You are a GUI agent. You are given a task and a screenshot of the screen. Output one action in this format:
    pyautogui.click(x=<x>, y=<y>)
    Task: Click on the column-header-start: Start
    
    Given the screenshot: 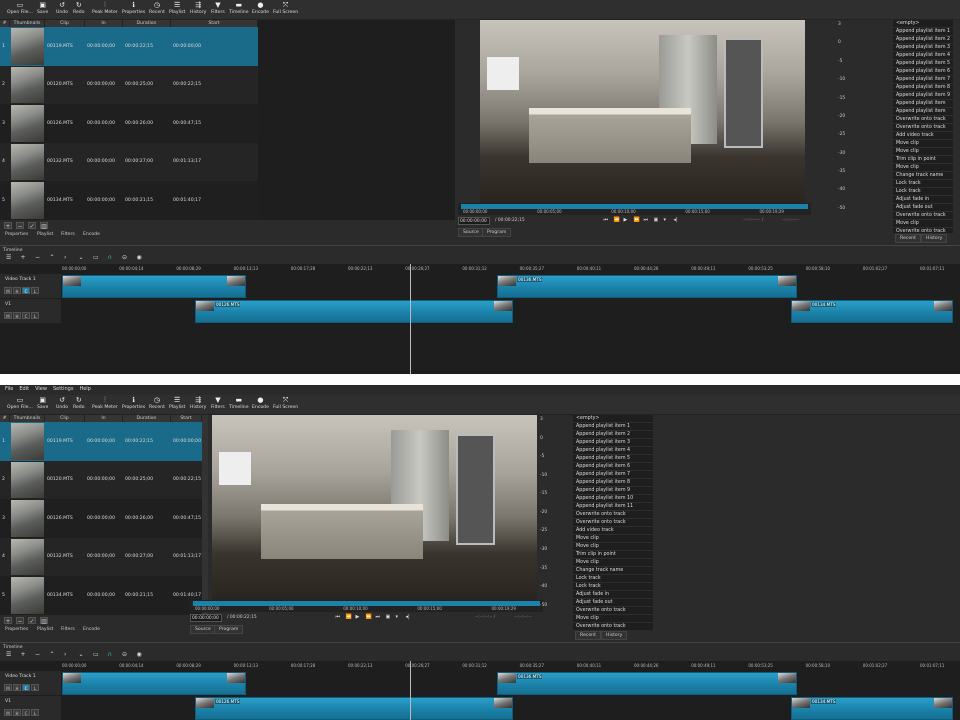 What is the action you would take?
    pyautogui.click(x=186, y=418)
    